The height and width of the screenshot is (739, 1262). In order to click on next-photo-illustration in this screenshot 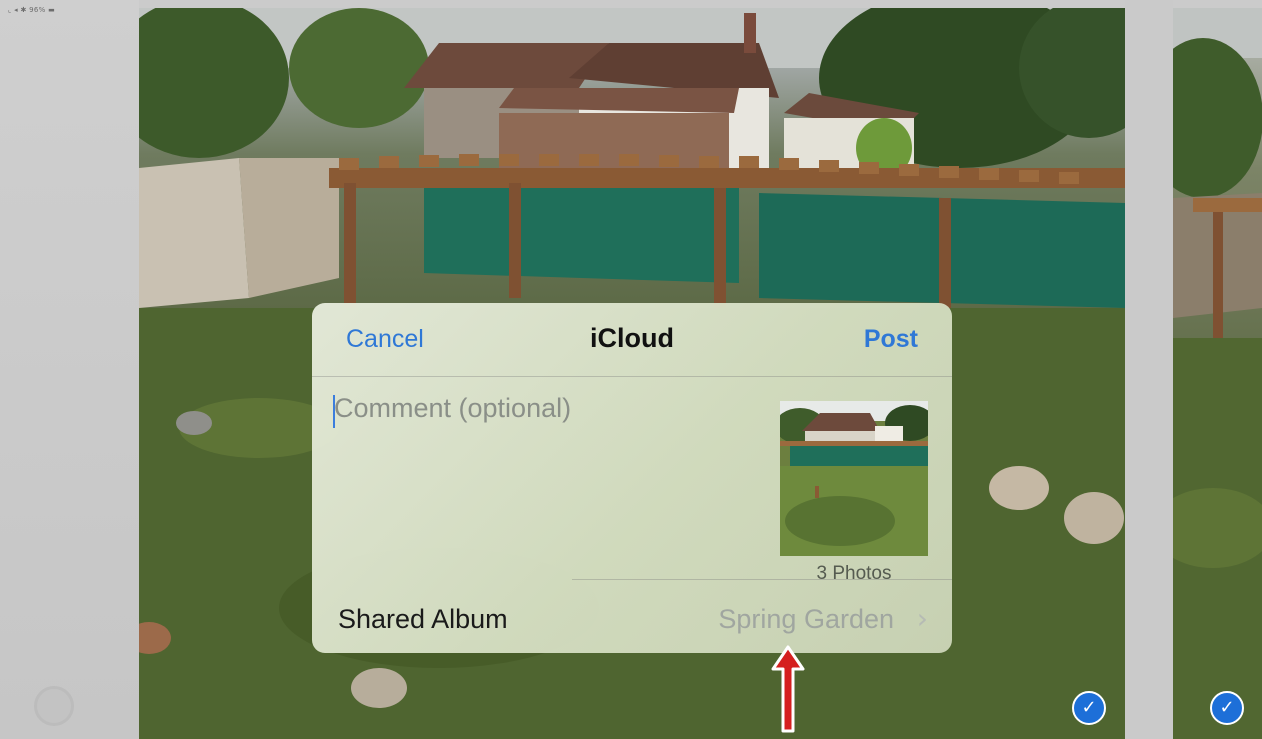, I will do `click(1217, 373)`.